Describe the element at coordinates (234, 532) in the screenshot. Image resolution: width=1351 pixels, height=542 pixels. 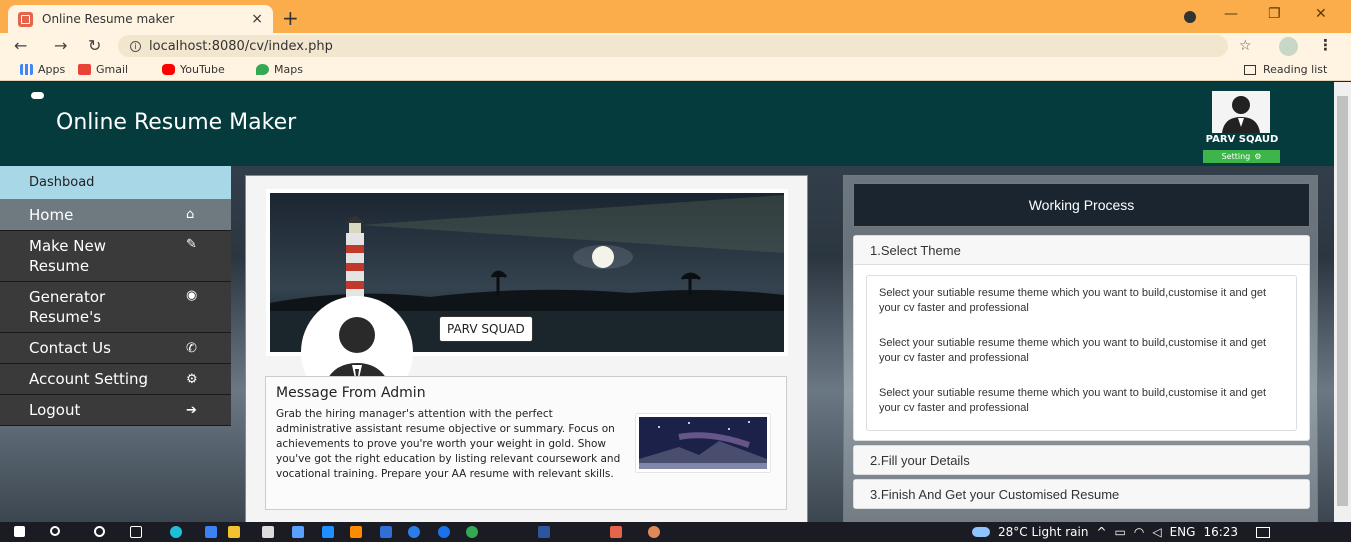
I see `folder-icon` at that location.